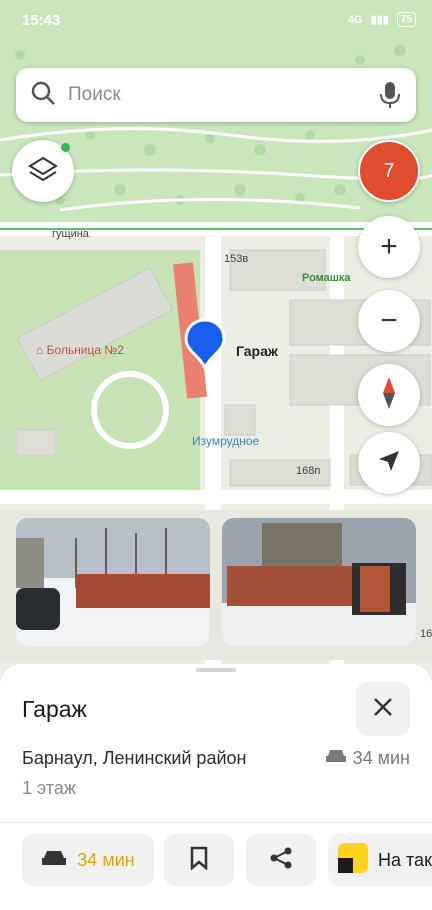  Describe the element at coordinates (80, 350) in the screenshot. I see `hospital-label: ⌂ Больница №2` at that location.